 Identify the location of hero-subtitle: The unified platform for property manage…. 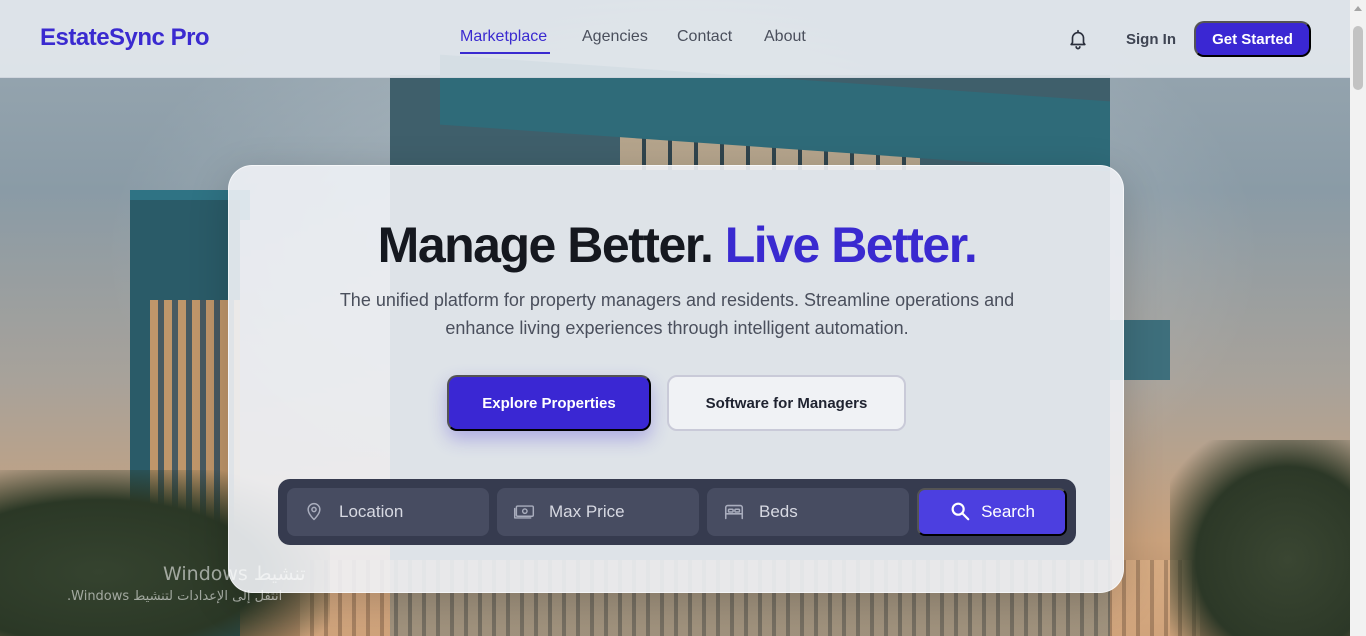
(677, 314).